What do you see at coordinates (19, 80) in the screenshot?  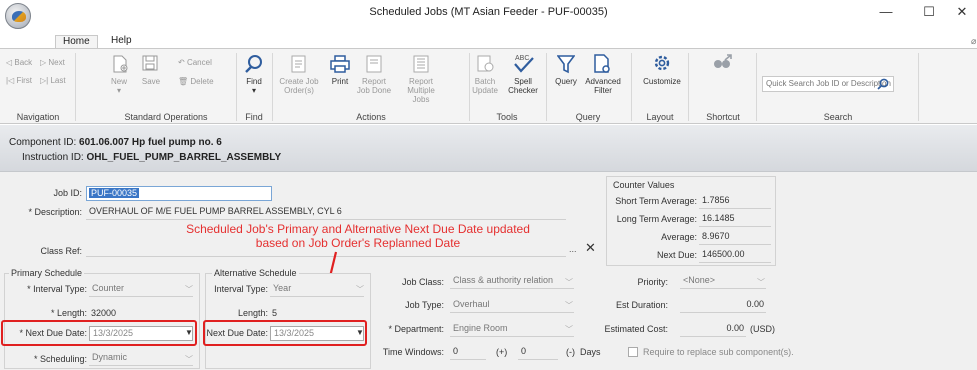 I see `first-button: |◁ First` at bounding box center [19, 80].